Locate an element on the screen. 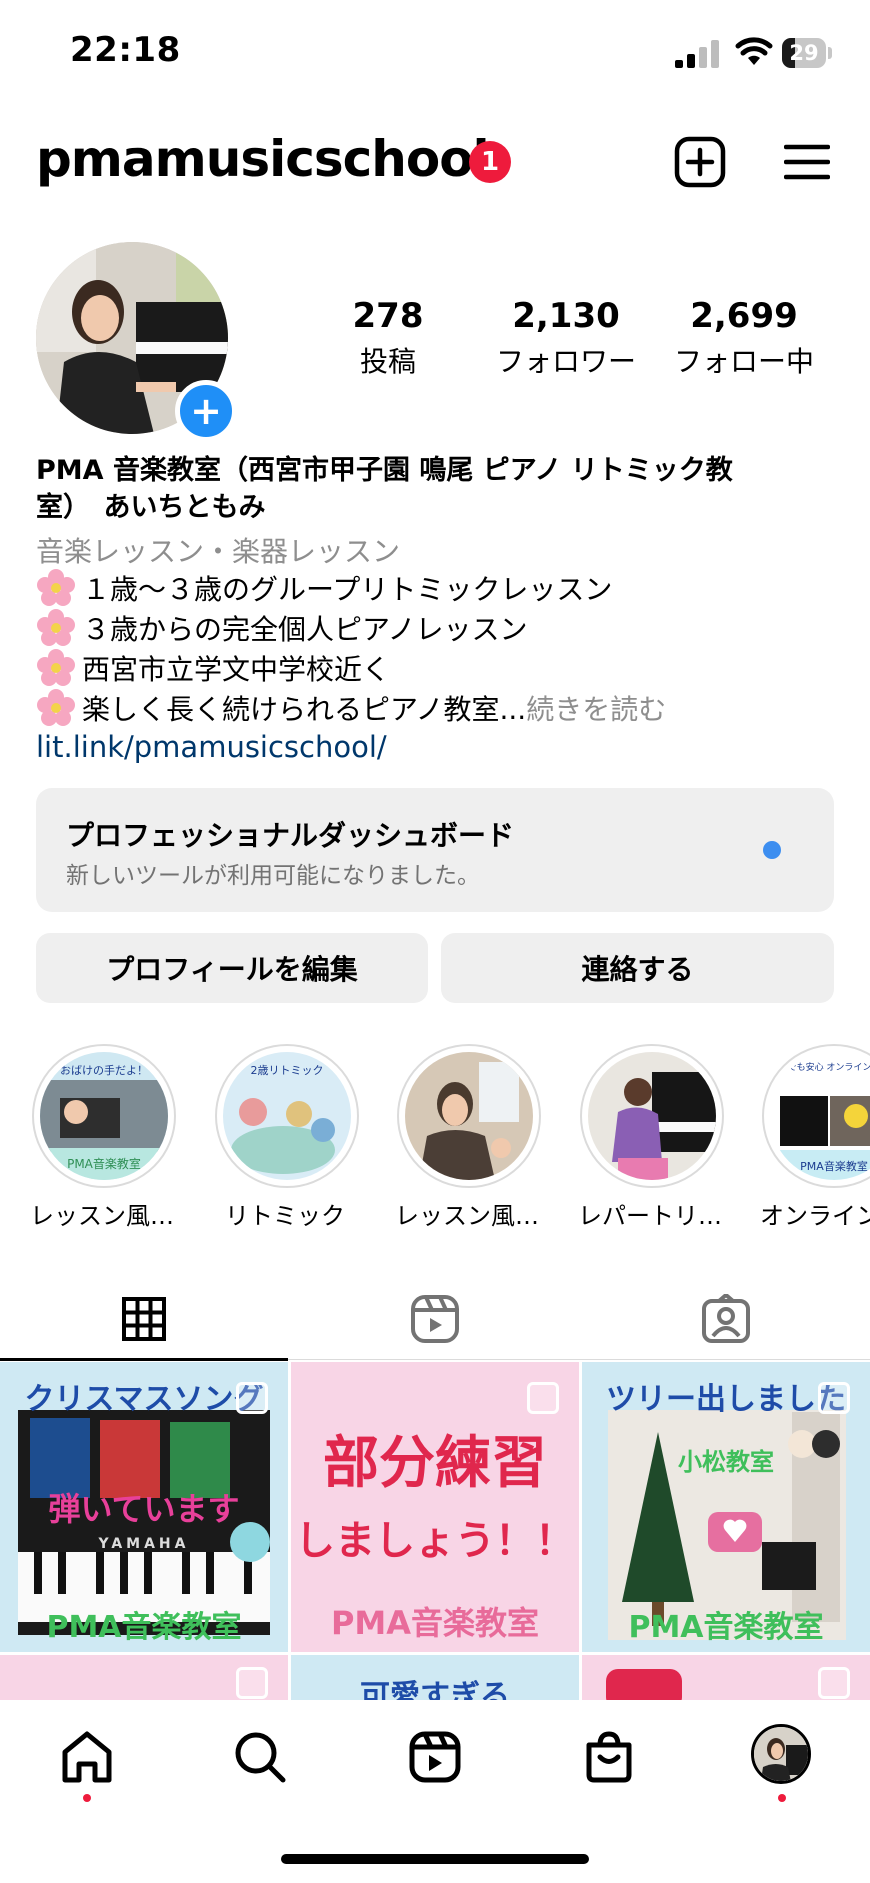 Image resolution: width=870 pixels, height=1883 pixels. bio-line-text: 西宮市立学文中学校近く is located at coordinates (236, 669).